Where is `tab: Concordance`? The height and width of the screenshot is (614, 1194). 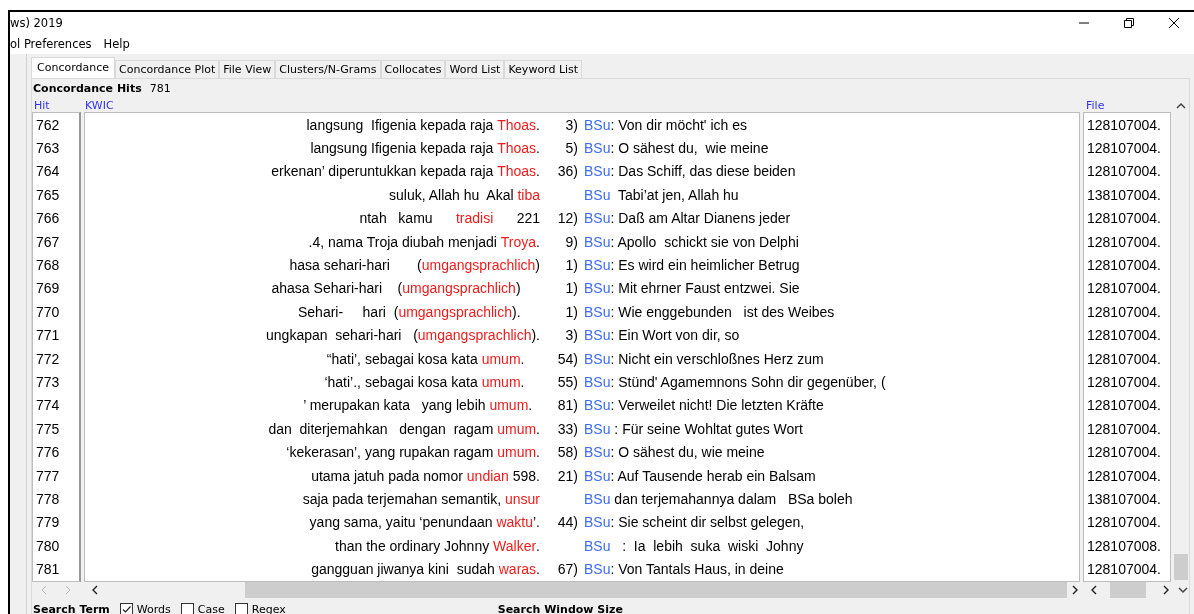 tab: Concordance is located at coordinates (73, 67).